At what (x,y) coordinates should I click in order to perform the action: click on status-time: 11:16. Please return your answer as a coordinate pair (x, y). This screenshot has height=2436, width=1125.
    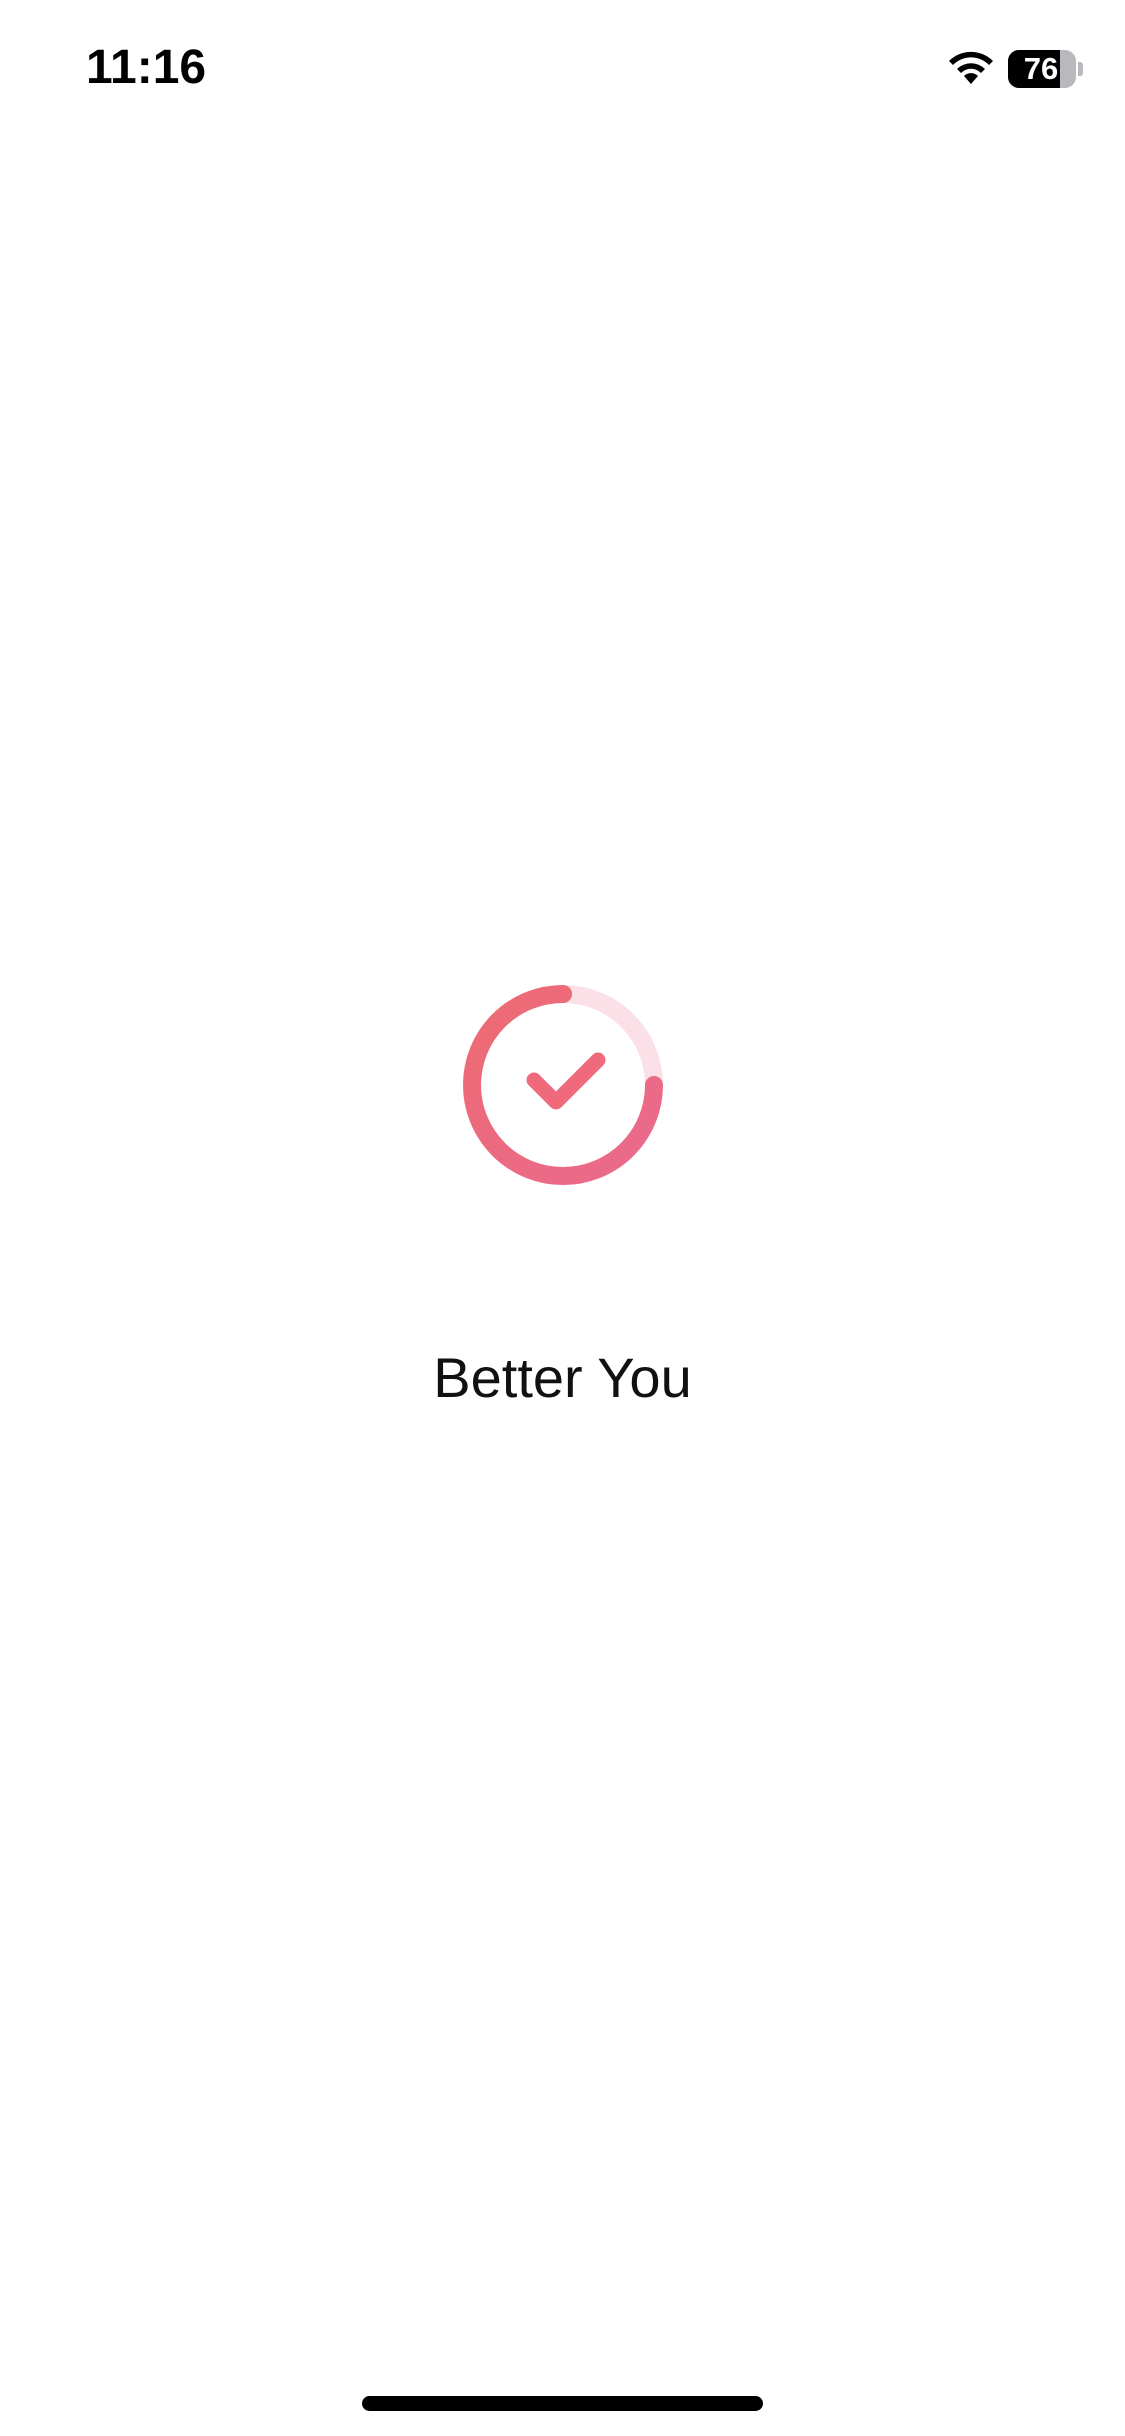
    Looking at the image, I should click on (146, 67).